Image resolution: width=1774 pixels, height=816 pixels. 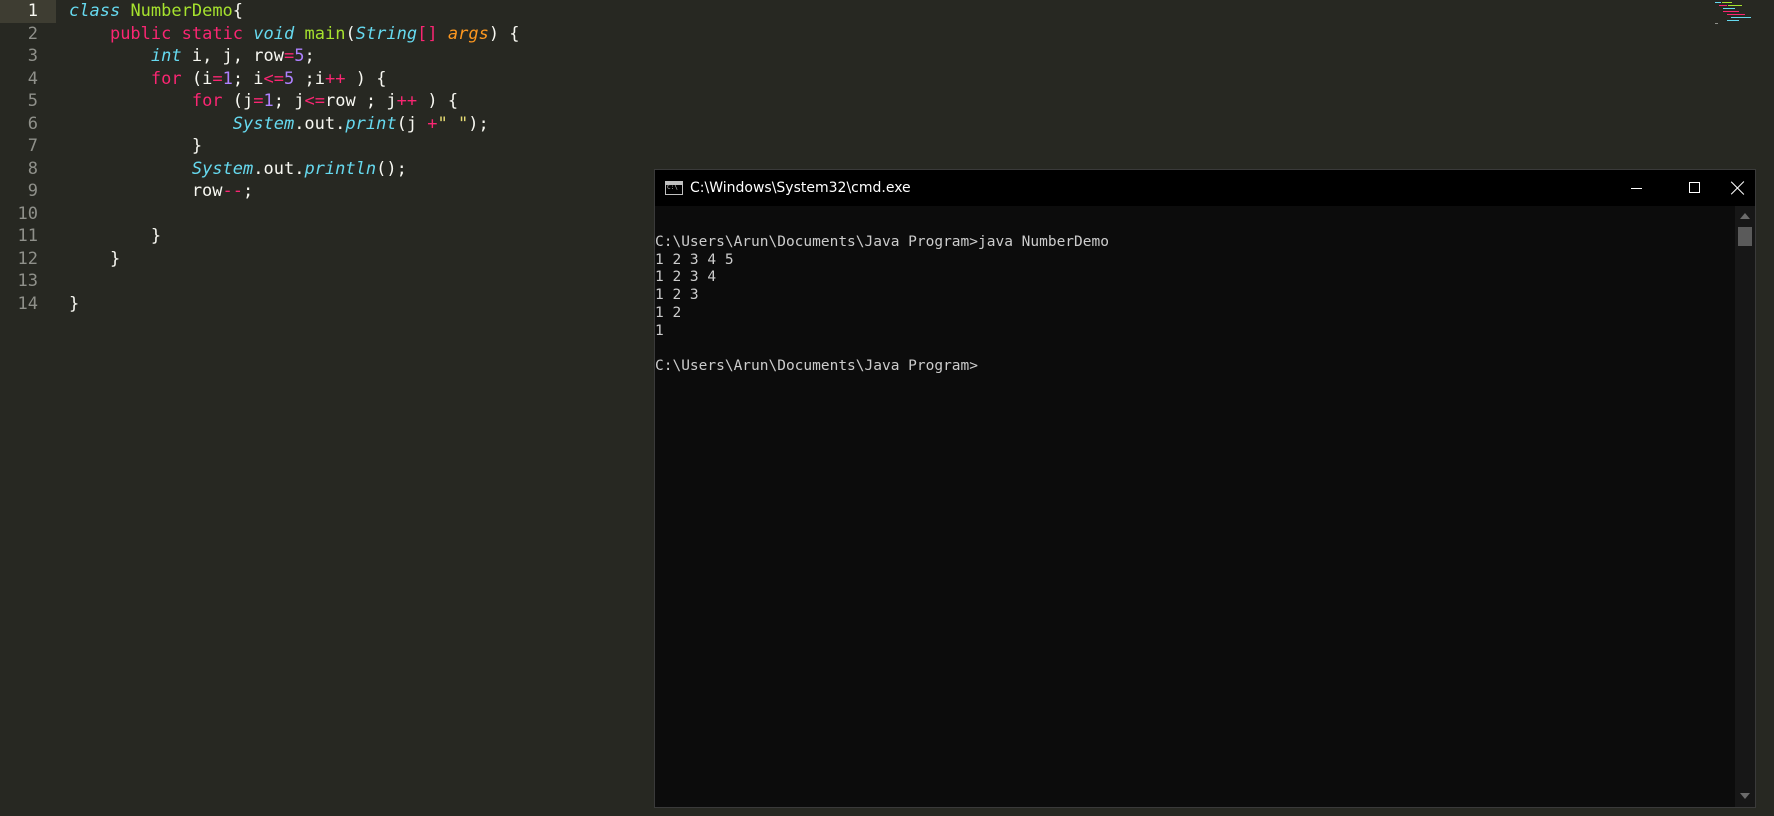 What do you see at coordinates (140, 33) in the screenshot?
I see `code-token: public` at bounding box center [140, 33].